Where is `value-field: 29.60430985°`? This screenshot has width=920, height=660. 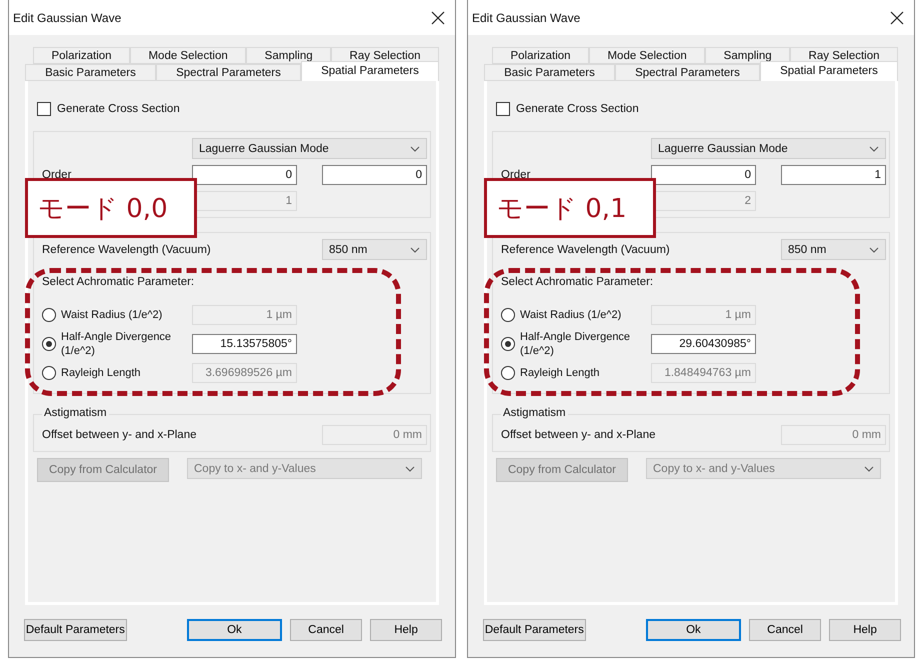 value-field: 29.60430985° is located at coordinates (703, 344).